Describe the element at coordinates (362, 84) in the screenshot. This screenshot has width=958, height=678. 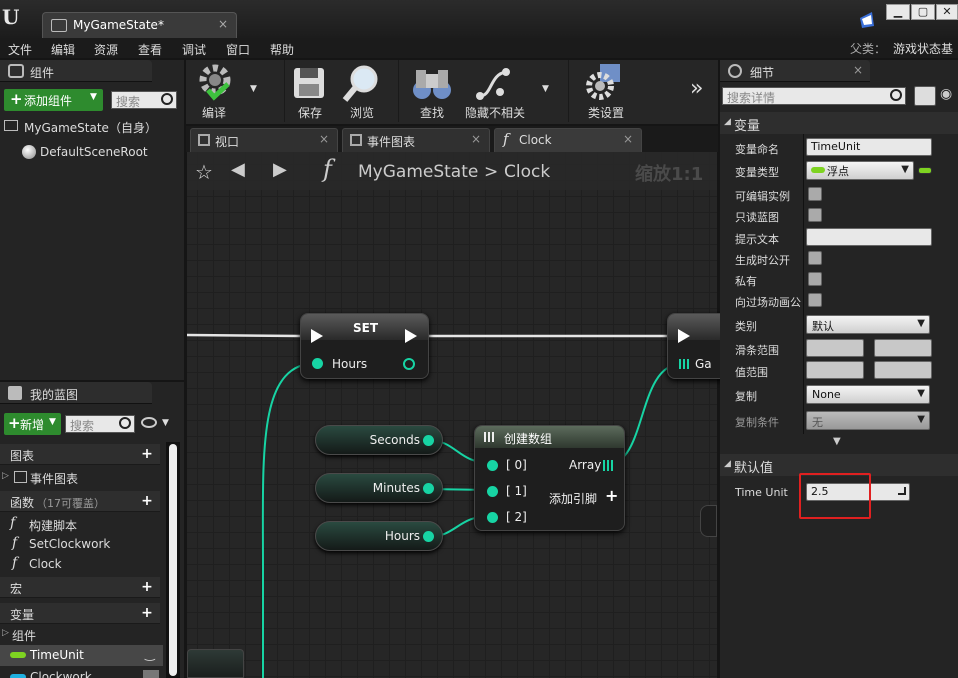
I see `browse-button` at that location.